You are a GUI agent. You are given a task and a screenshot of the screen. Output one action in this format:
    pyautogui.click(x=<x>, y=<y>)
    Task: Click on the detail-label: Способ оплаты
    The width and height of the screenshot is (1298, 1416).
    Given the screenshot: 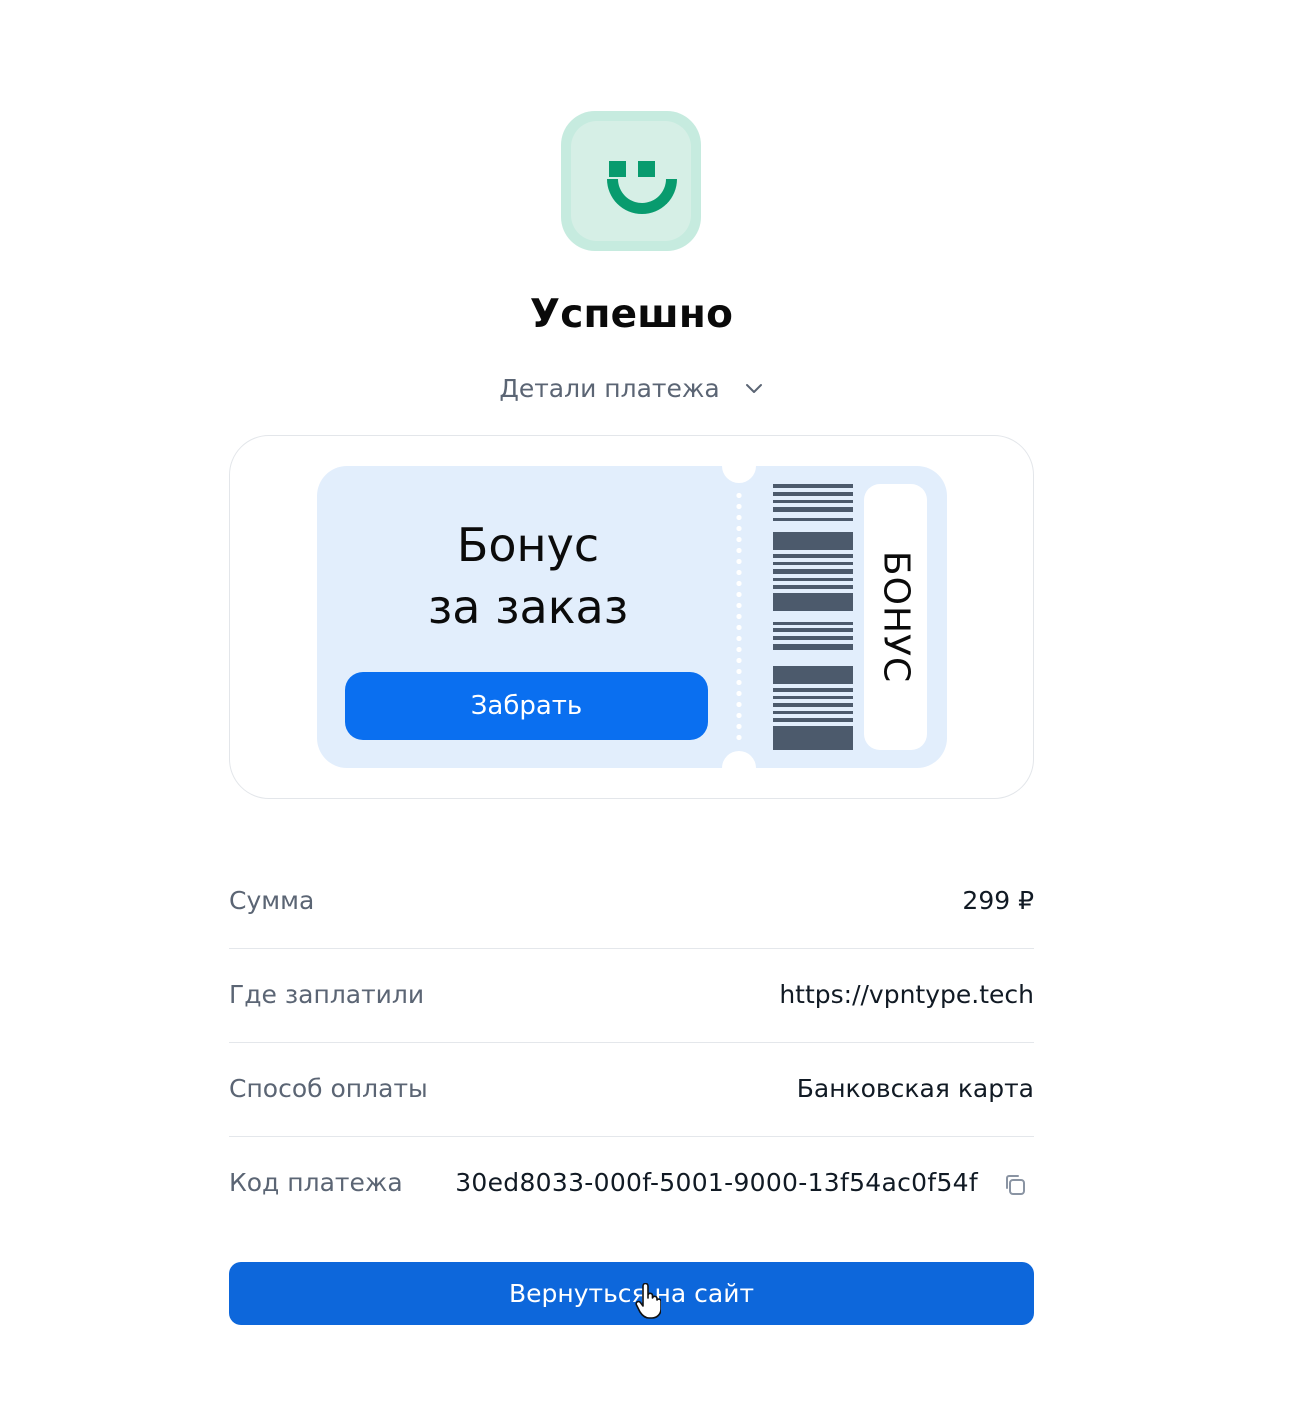 What is the action you would take?
    pyautogui.click(x=328, y=1088)
    